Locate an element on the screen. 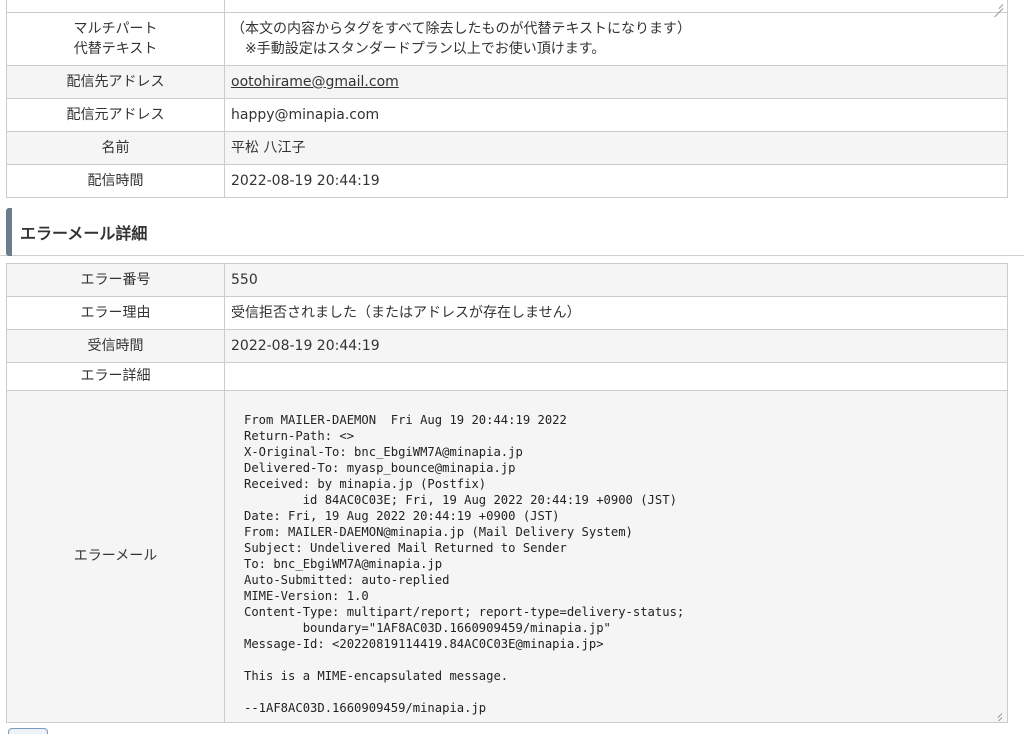 The height and width of the screenshot is (734, 1024). to-address-value: ootohirame@gmail.com is located at coordinates (616, 82).